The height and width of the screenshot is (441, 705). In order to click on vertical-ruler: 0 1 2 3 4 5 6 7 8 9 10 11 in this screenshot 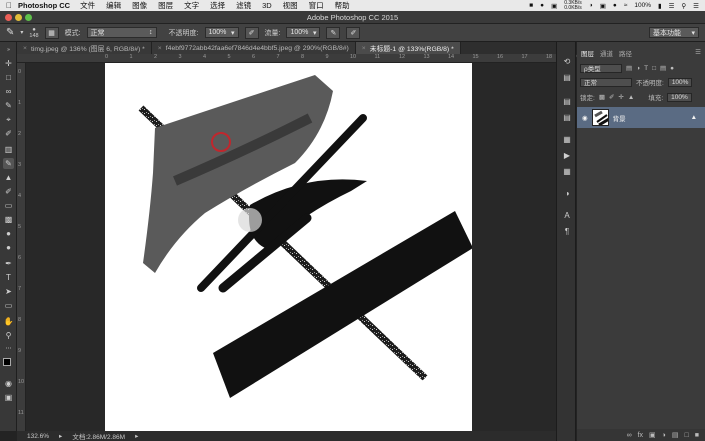, I will do `click(21, 247)`.